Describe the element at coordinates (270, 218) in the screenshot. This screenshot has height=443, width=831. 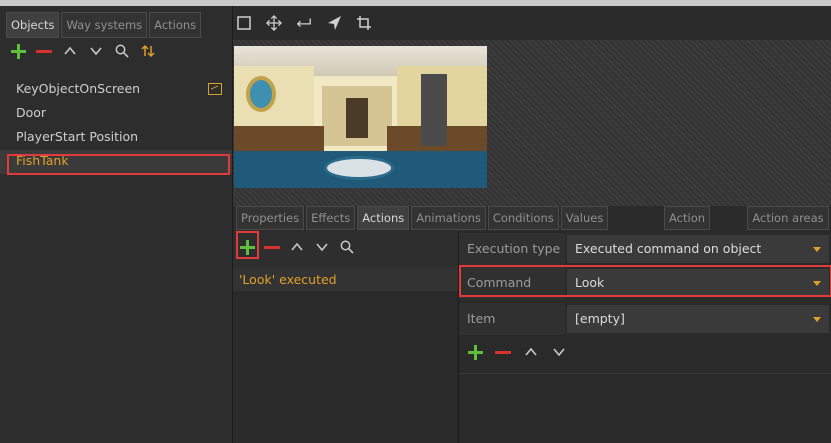
I see `tab-properties: Properties` at that location.